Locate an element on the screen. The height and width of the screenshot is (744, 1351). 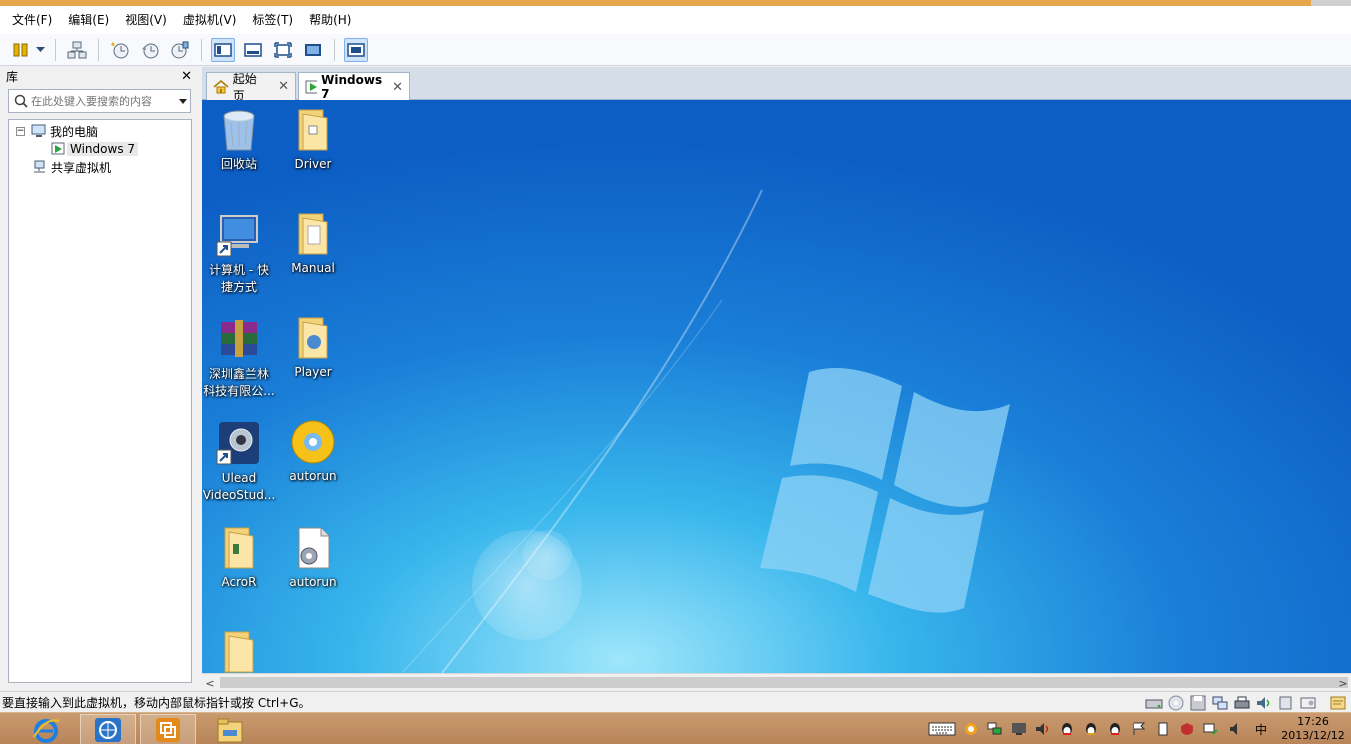
network-icon is located at coordinates (77, 50).